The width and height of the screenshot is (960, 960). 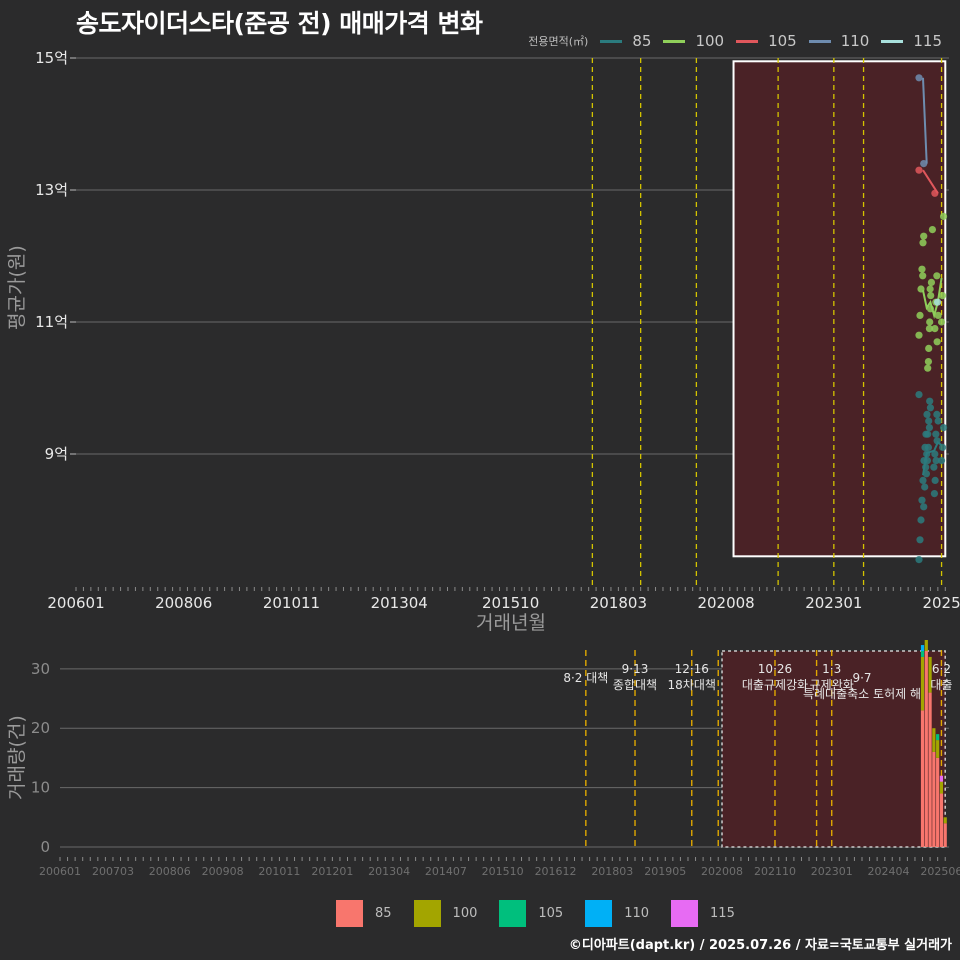 What do you see at coordinates (556, 871) in the screenshot?
I see `volume-month-tick-label: 201612` at bounding box center [556, 871].